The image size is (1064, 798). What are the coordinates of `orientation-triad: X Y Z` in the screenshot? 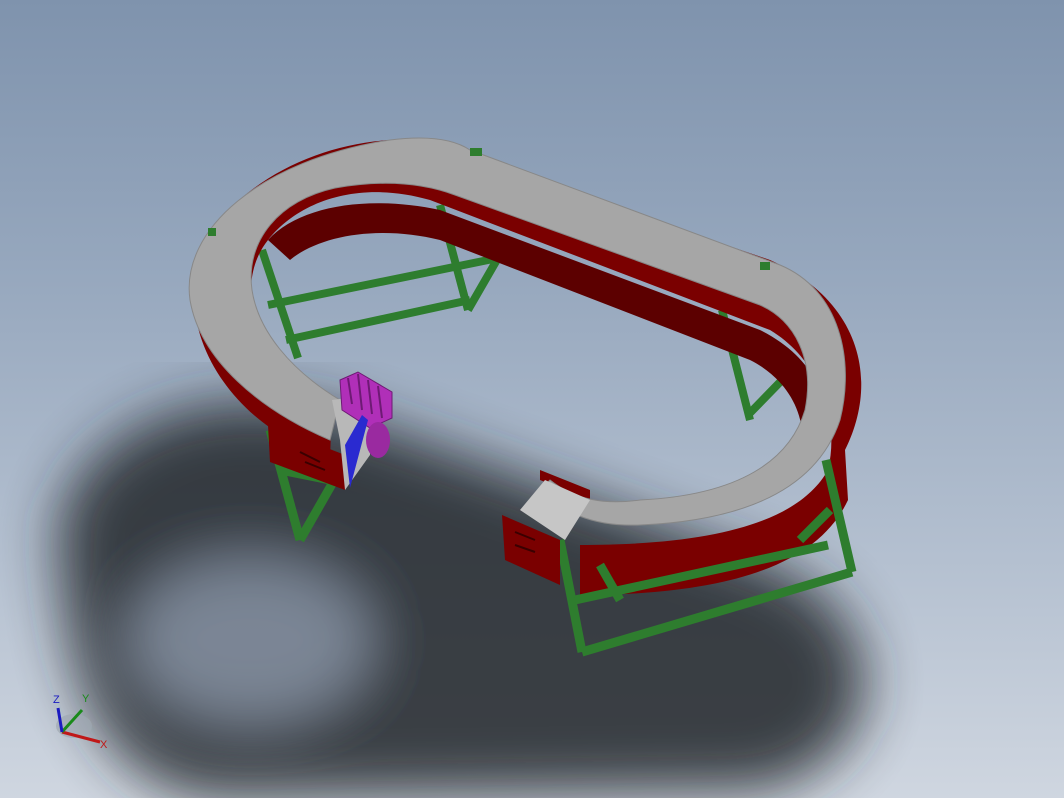 It's located at (79, 721).